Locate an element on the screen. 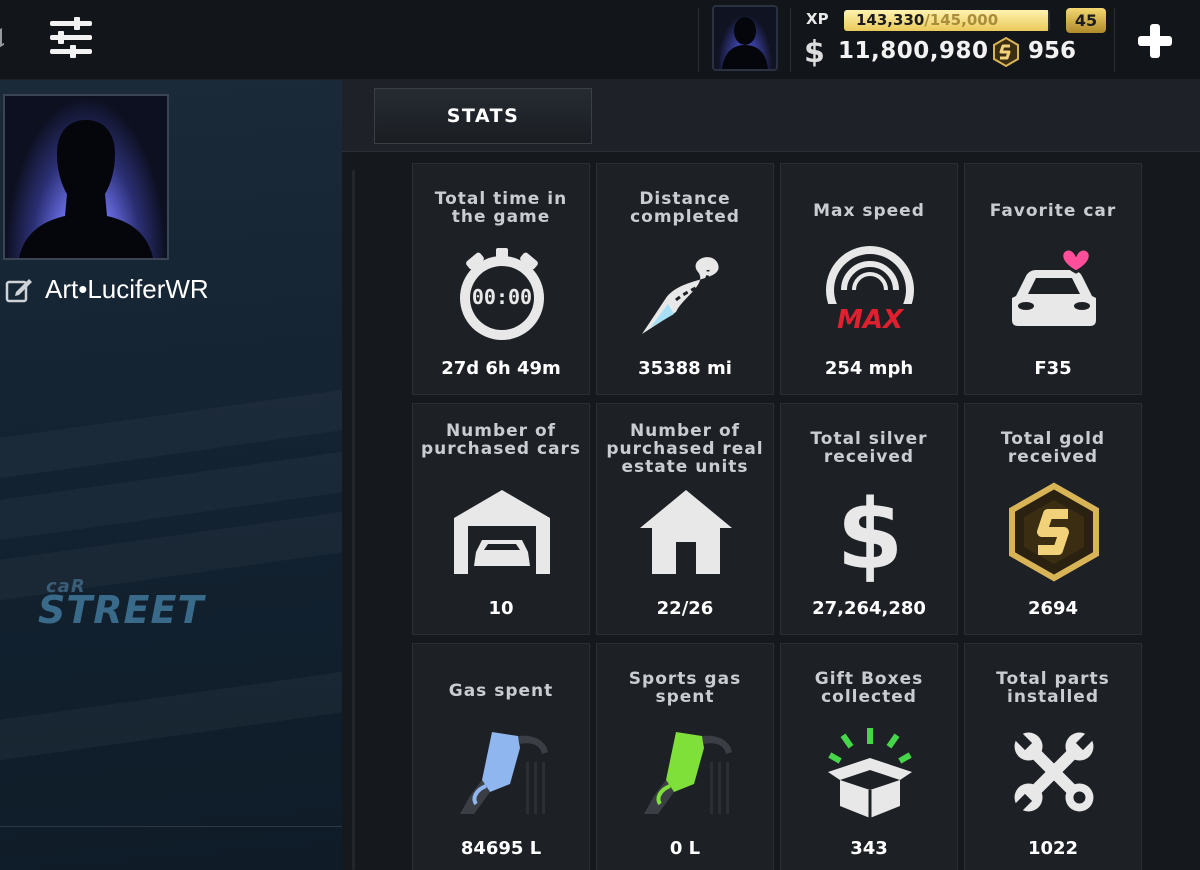  stat-card-max-speed: Max speed MAX 254 mph is located at coordinates (869, 279).